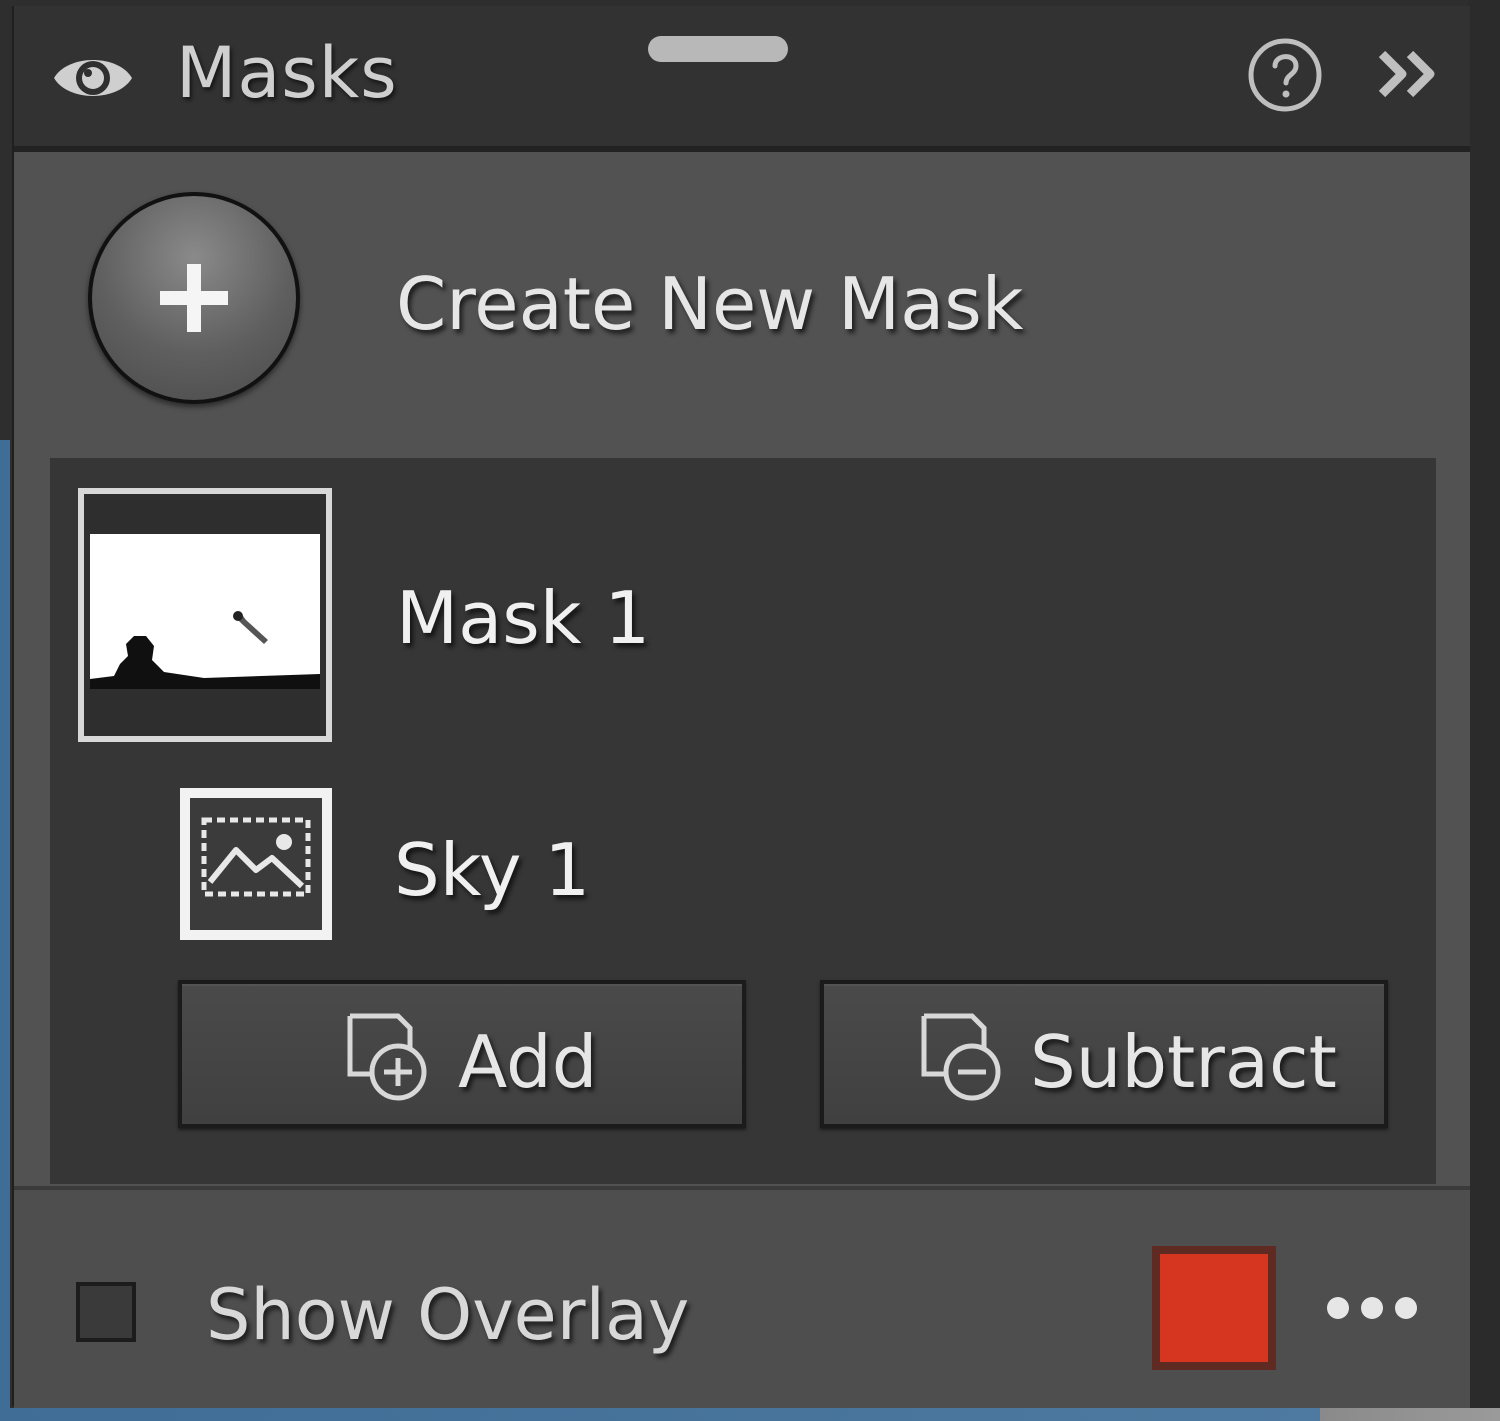 This screenshot has width=1500, height=1421. I want to click on mask-name: Mask 1, so click(523, 618).